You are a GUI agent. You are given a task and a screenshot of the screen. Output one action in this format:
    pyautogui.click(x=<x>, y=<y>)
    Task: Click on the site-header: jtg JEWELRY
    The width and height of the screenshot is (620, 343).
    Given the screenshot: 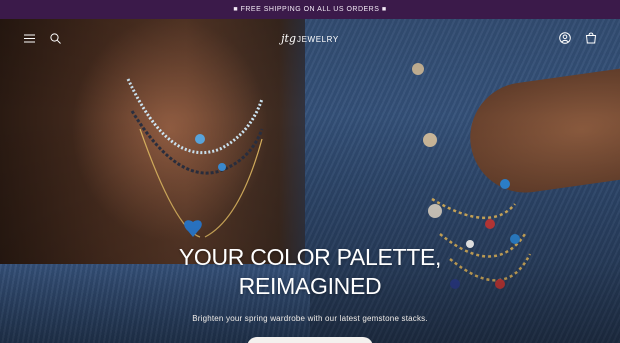 What is the action you would take?
    pyautogui.click(x=310, y=38)
    